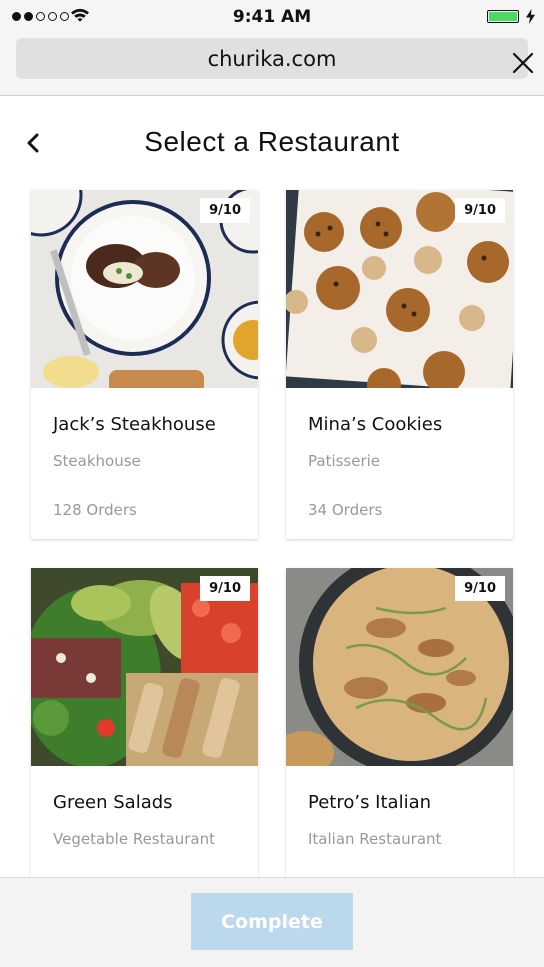  Describe the element at coordinates (530, 16) in the screenshot. I see `charging-bolt-icon` at that location.